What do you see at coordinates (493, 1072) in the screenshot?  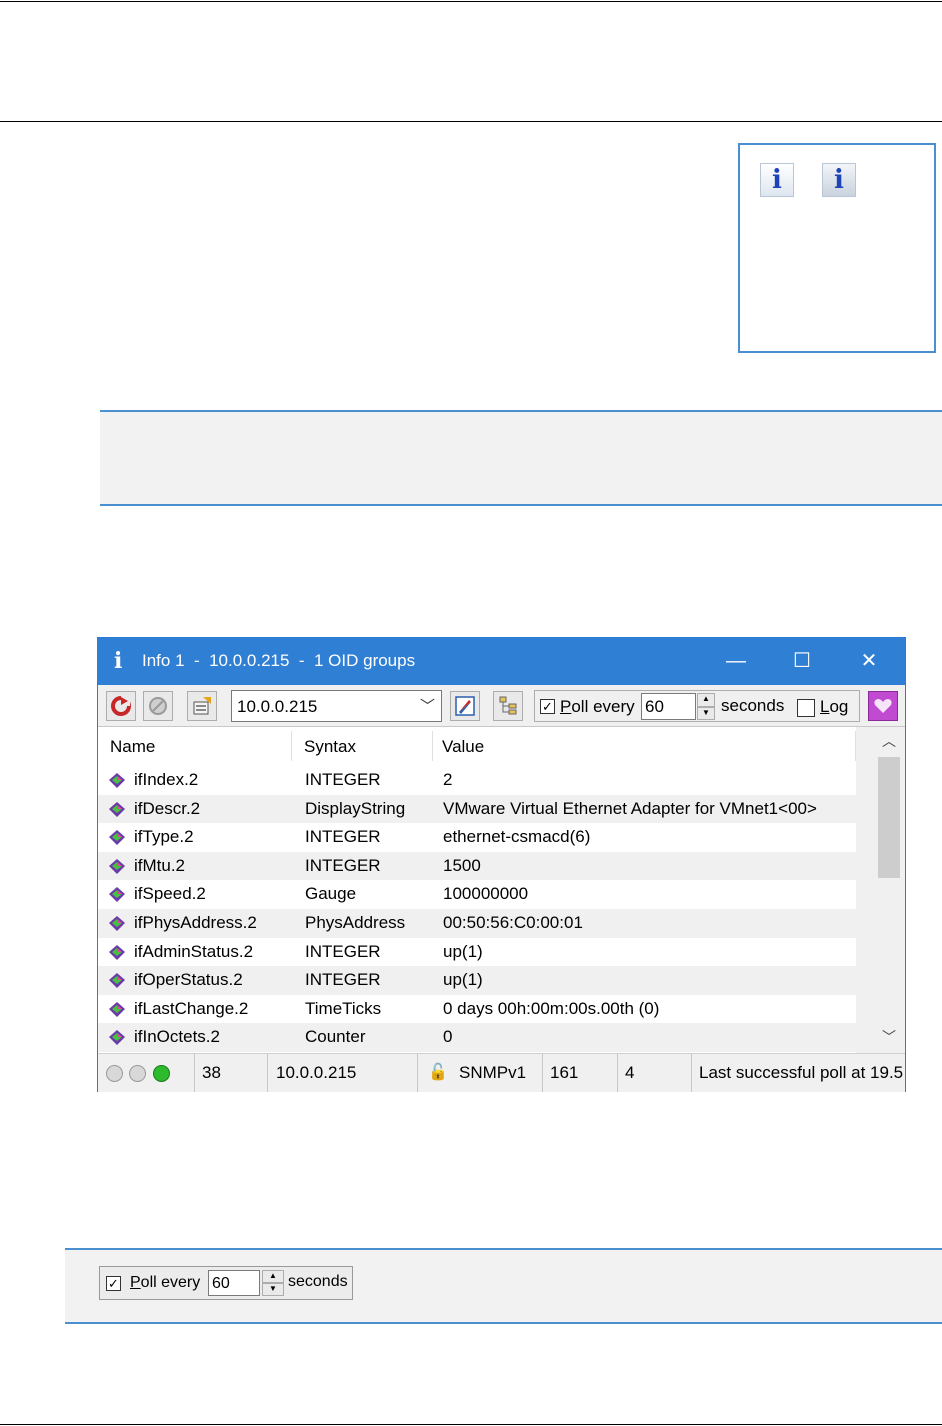 I see `status-protocol: SNMPv1` at bounding box center [493, 1072].